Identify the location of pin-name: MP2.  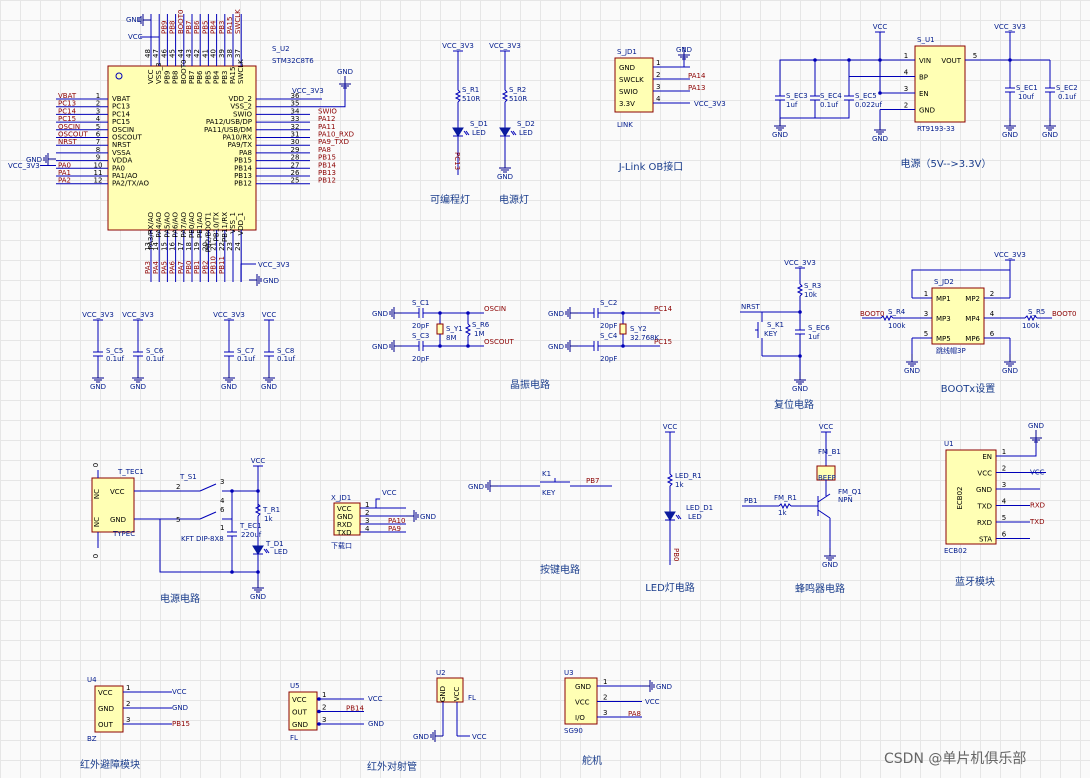
(972, 299).